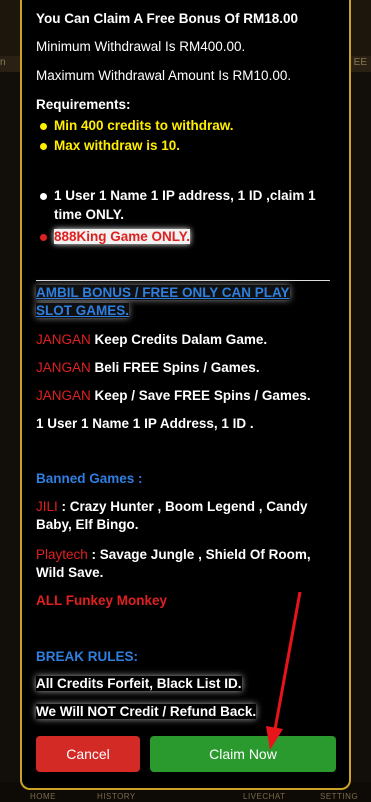 Image resolution: width=371 pixels, height=802 pixels. I want to click on arrow-head, so click(274, 738).